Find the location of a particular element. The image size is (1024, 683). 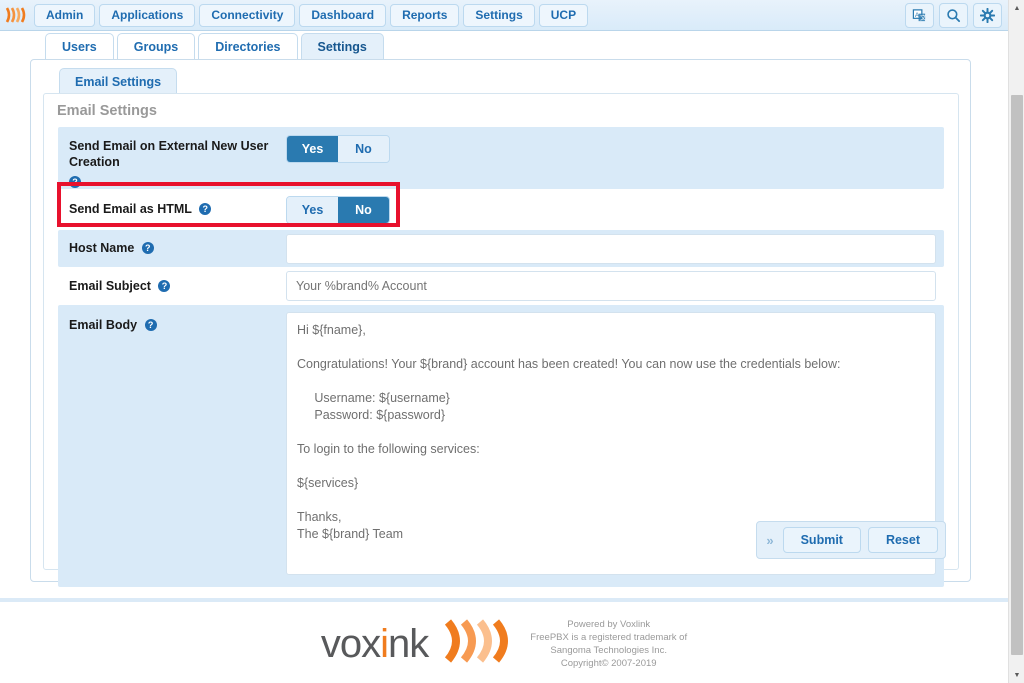

wordmark-prefix: vox is located at coordinates (350, 643).